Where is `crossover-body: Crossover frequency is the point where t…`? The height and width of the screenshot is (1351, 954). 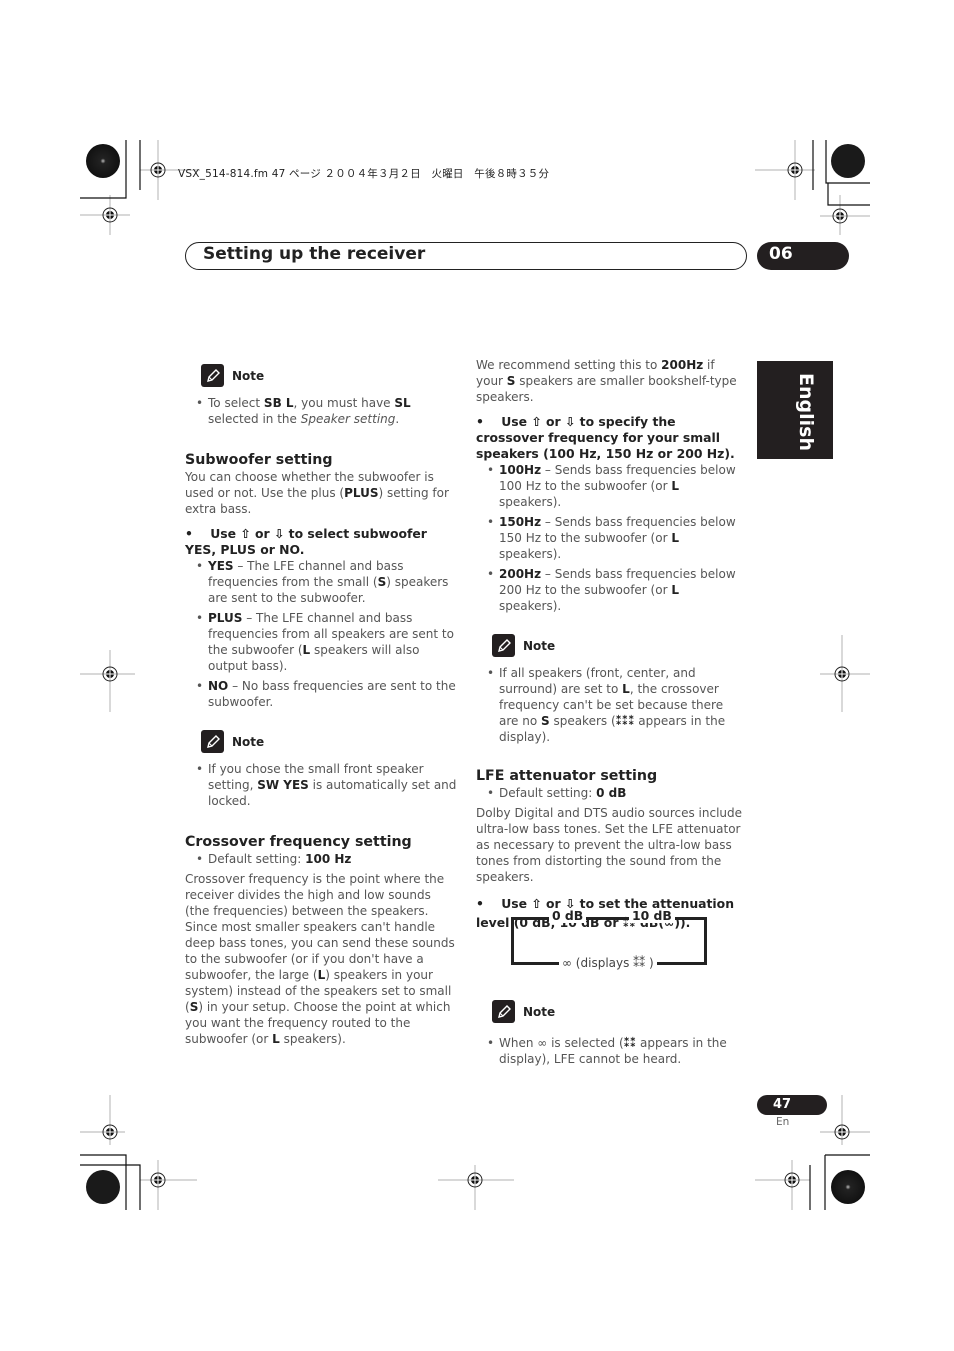
crossover-body: Crossover frequency is the point where t… is located at coordinates (320, 959).